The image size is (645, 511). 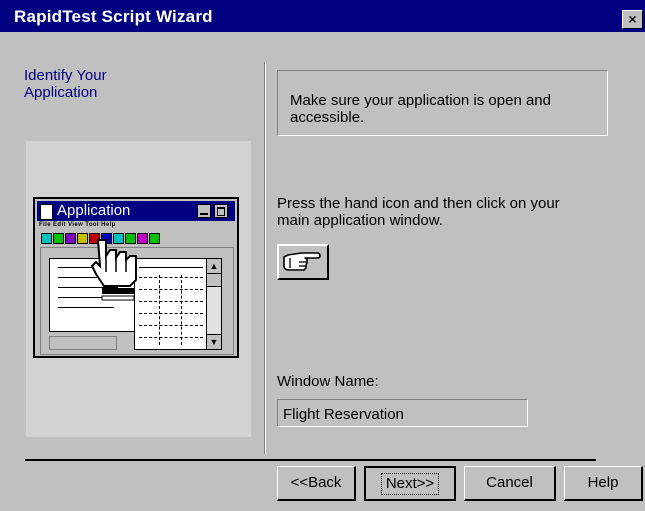 What do you see at coordinates (221, 211) in the screenshot?
I see `maximize-icon` at bounding box center [221, 211].